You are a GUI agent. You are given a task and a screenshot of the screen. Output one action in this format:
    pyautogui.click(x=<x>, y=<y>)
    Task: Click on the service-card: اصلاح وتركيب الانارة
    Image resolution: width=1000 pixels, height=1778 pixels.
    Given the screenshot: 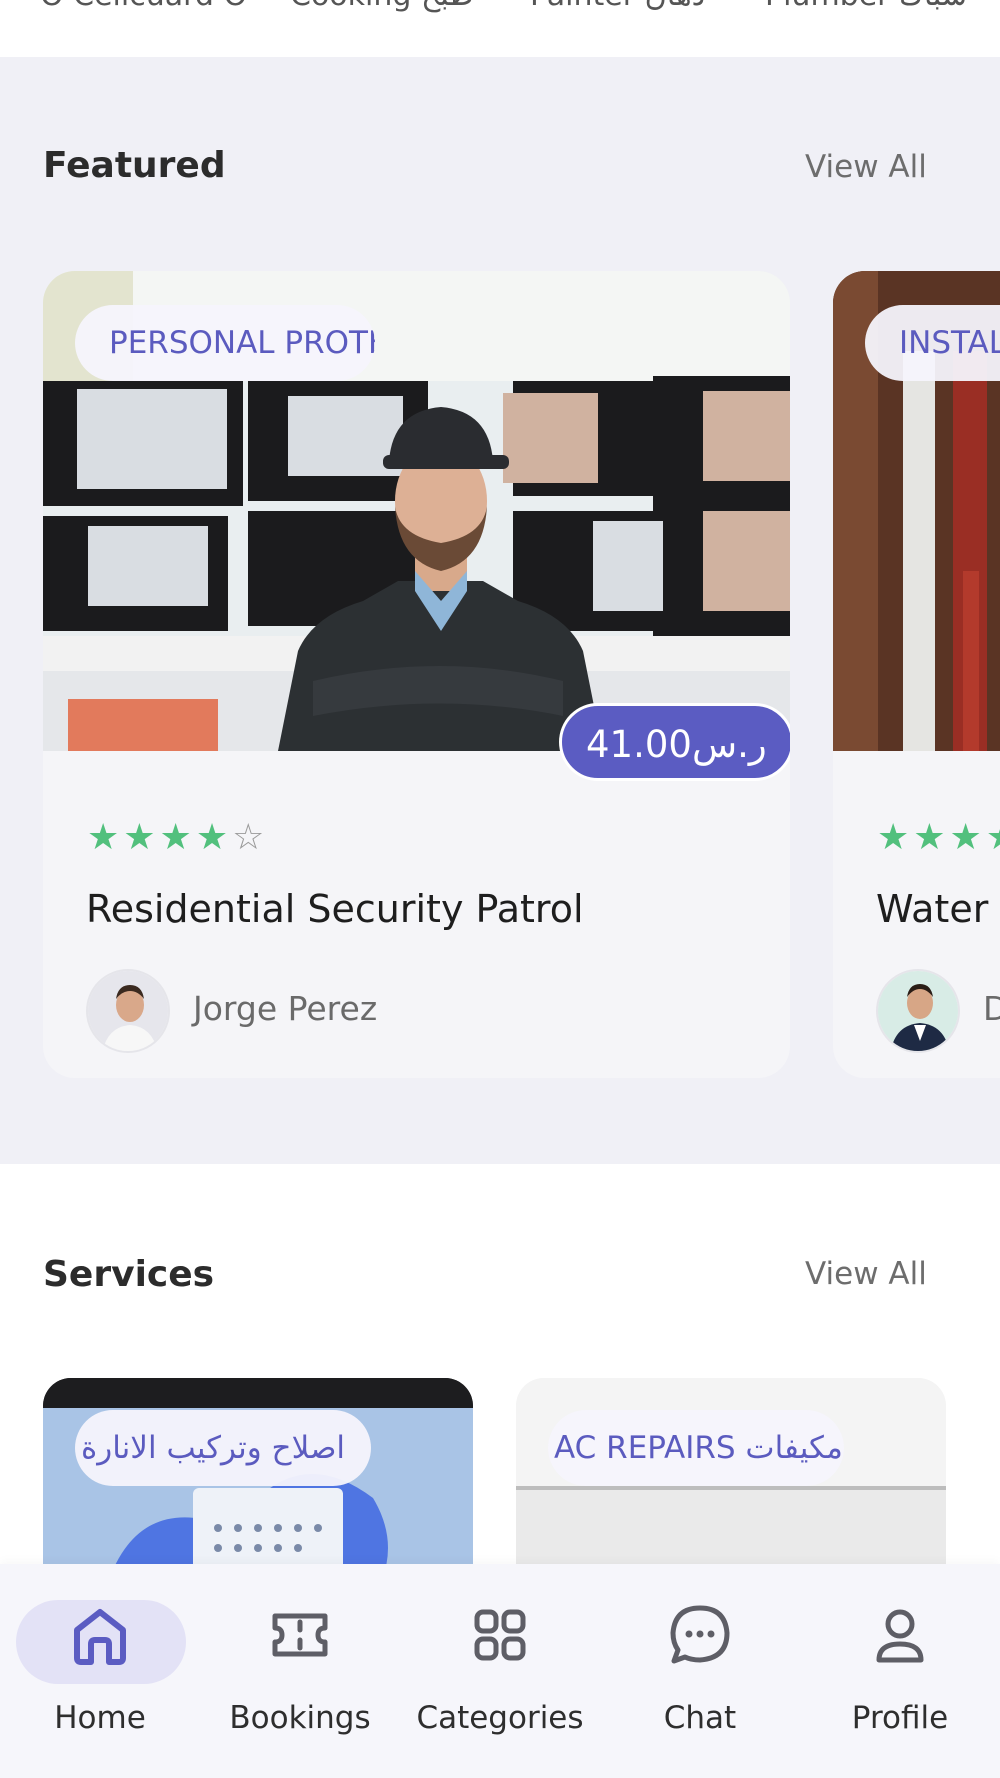 What is the action you would take?
    pyautogui.click(x=258, y=1471)
    